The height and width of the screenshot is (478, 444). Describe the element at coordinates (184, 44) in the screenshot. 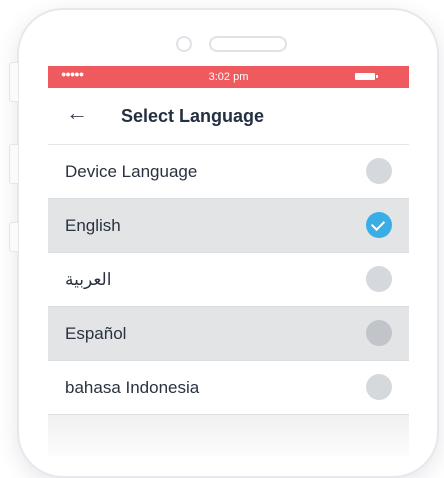

I see `camera-icon` at that location.